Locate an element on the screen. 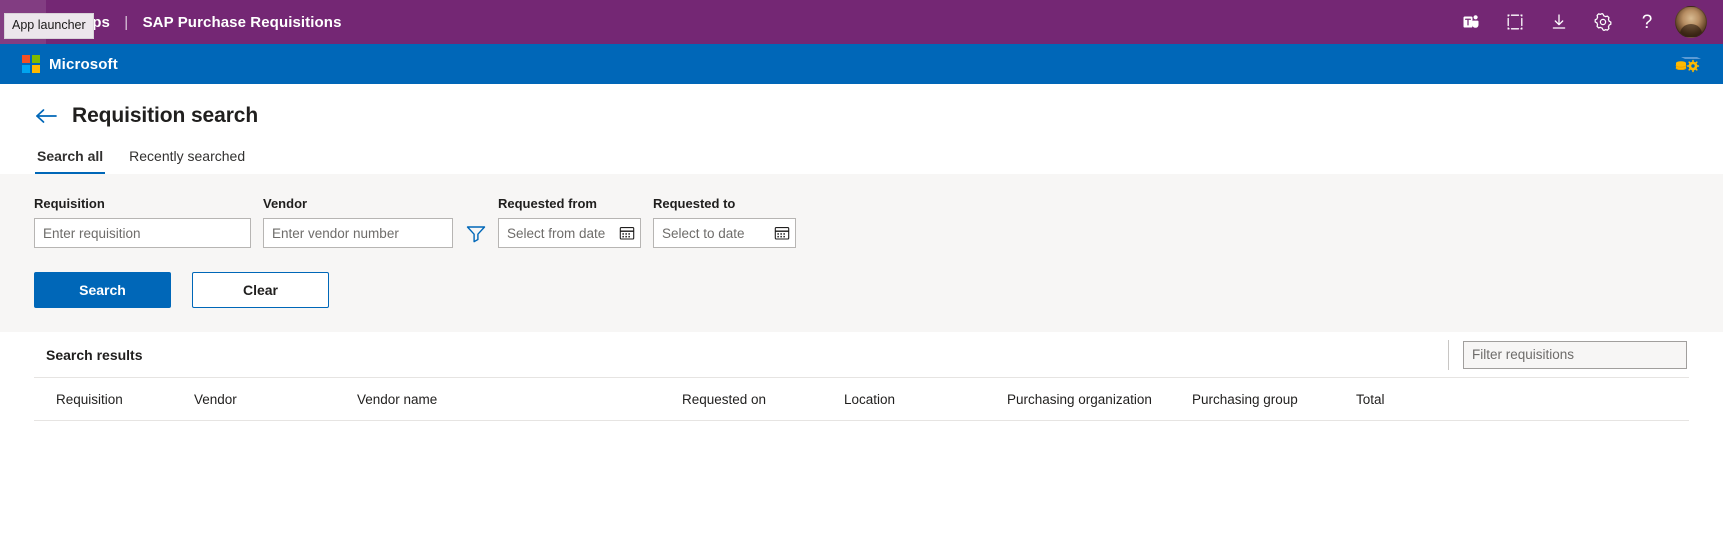  header-divider is located at coordinates (1448, 354).